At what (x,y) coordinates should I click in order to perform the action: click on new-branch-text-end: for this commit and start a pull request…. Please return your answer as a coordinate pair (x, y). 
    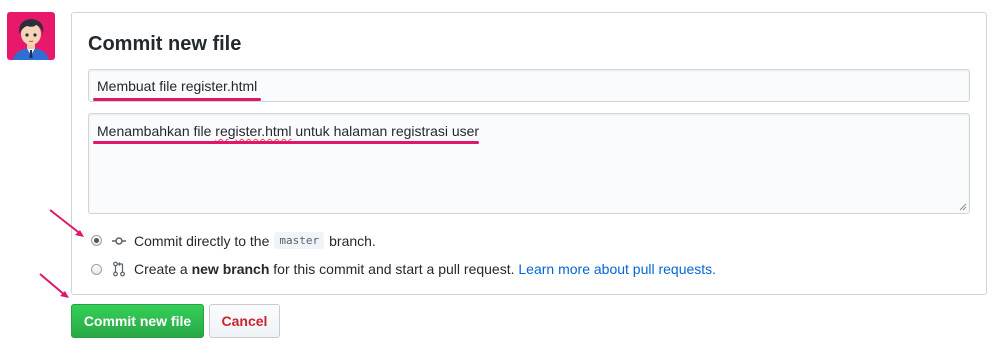
    Looking at the image, I should click on (394, 269).